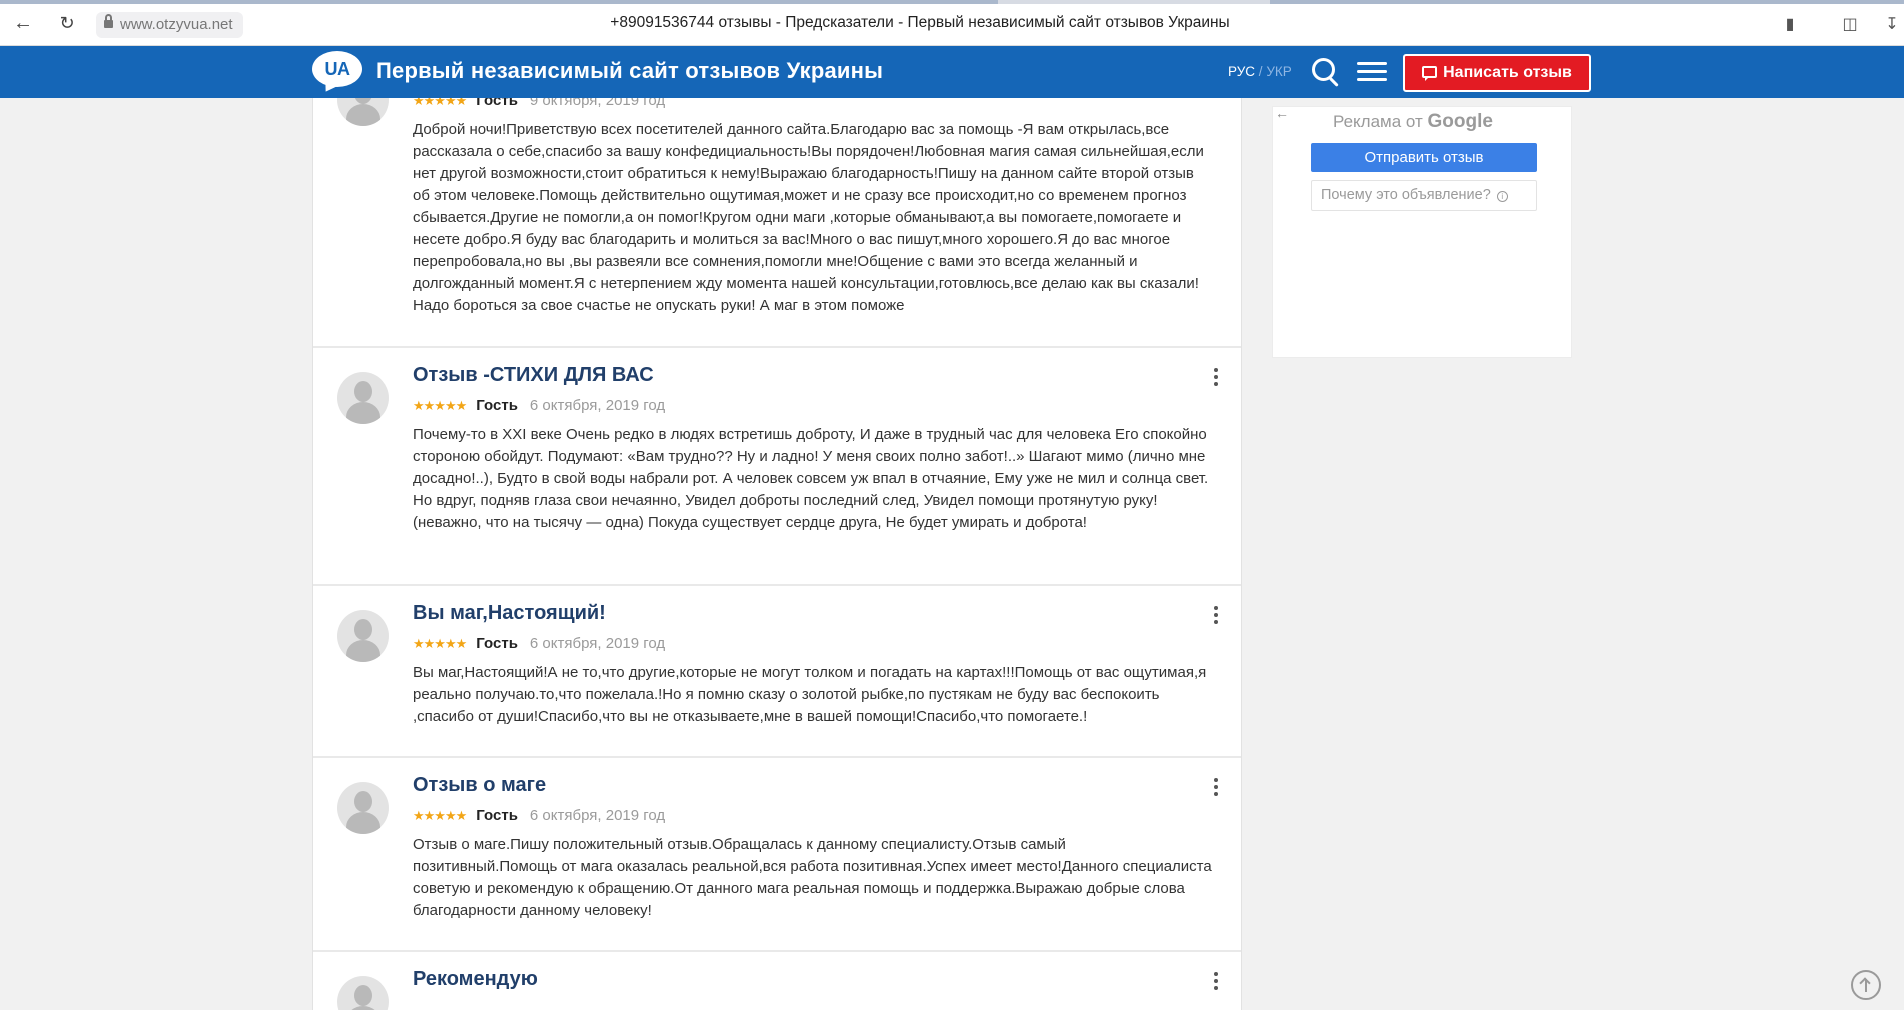 The width and height of the screenshot is (1904, 1010). What do you see at coordinates (777, 981) in the screenshot?
I see `review-card: Рекомендую` at bounding box center [777, 981].